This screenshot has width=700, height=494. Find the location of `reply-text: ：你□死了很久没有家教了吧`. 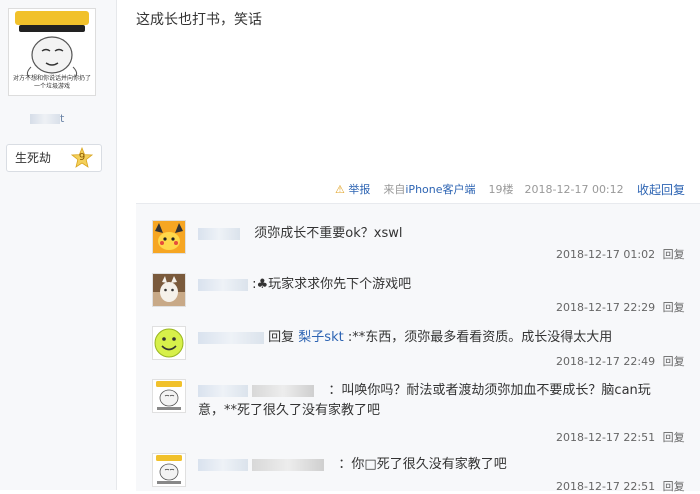

reply-text: ：你□死了很久没有家教了吧 is located at coordinates (422, 464).